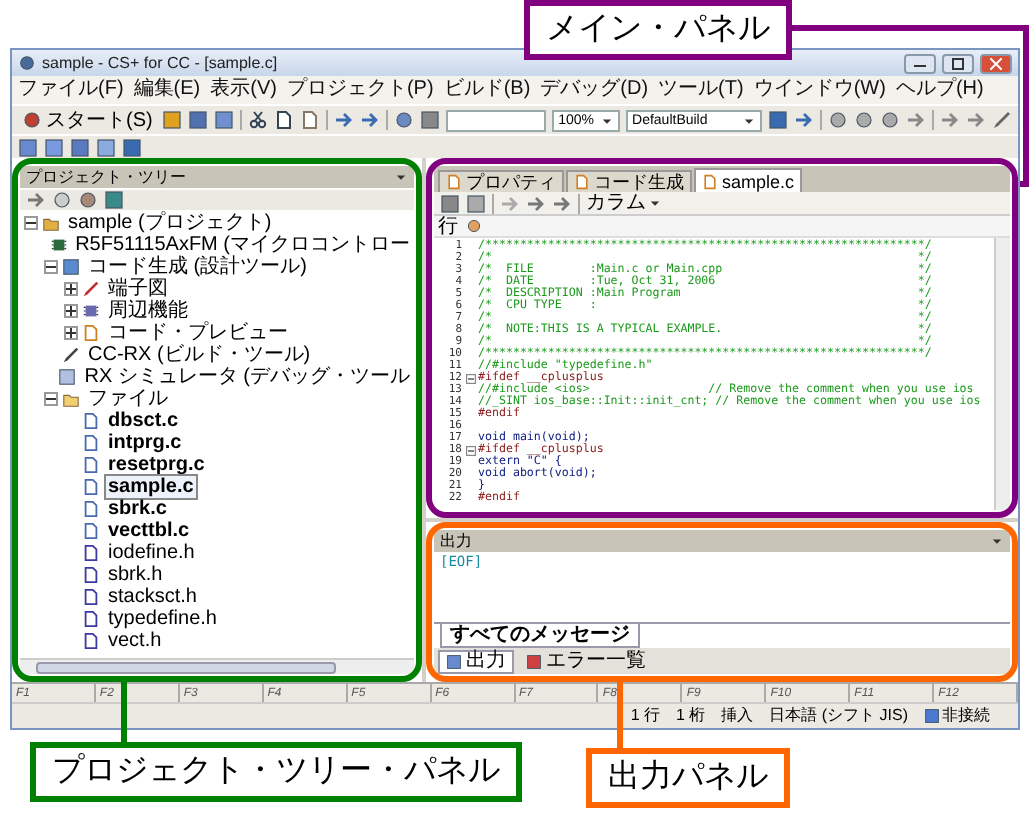 Image resolution: width=1032 pixels, height=820 pixels. I want to click on horizontal-scrollbar, so click(217, 666).